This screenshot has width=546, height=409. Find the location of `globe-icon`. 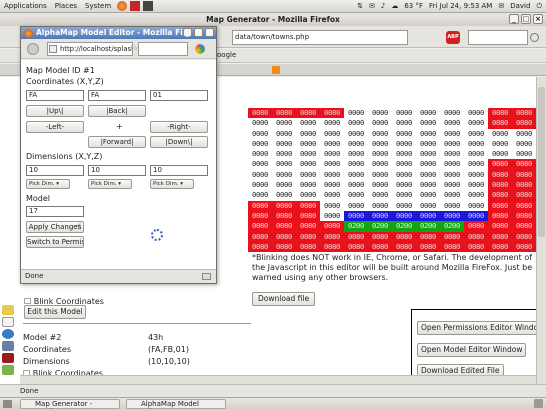

globe-icon is located at coordinates (8, 334).